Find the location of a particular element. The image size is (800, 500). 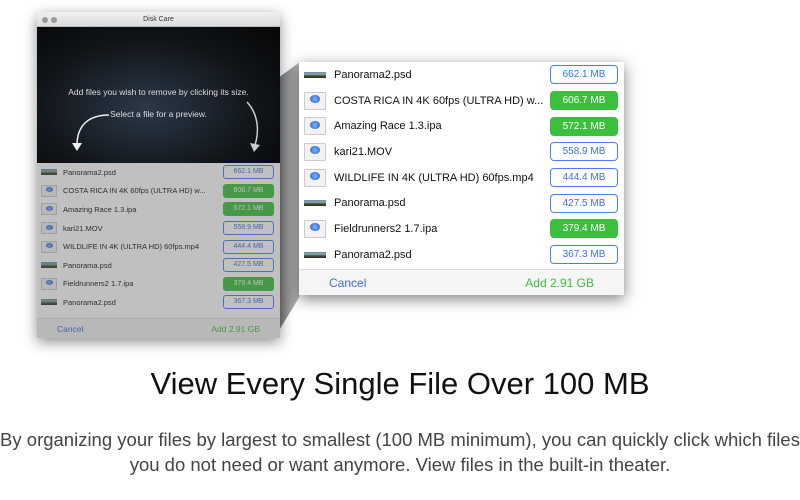

file-row: Panorama2.psd 367.3 MB is located at coordinates (461, 255).